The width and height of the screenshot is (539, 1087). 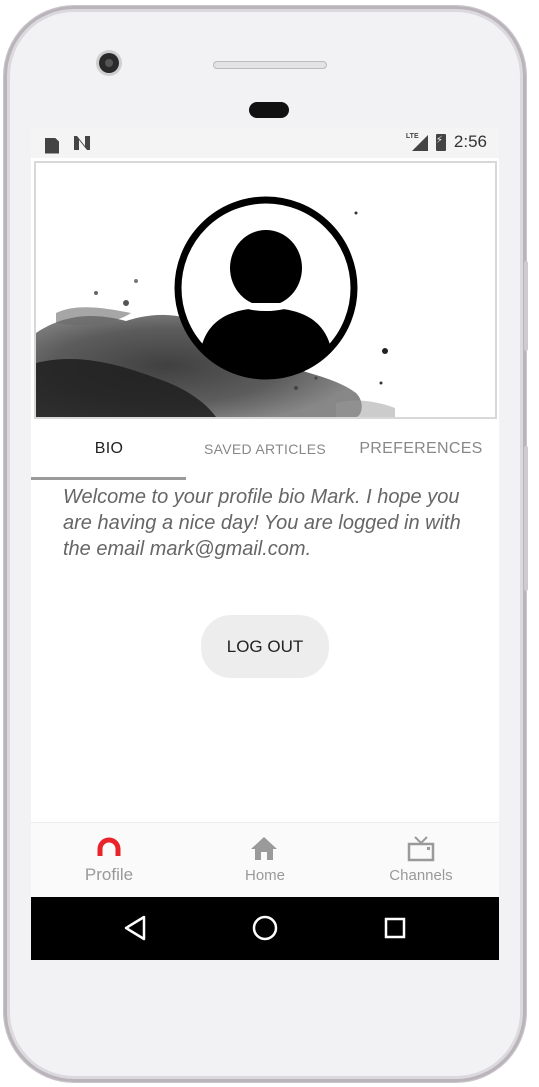 I want to click on power-button, so click(x=526, y=306).